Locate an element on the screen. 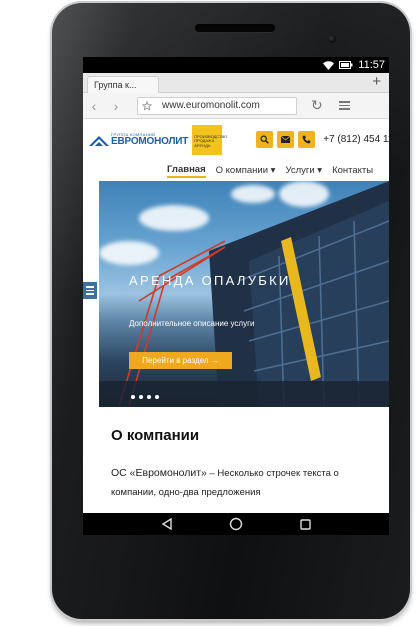  browser-toolbar: ‹ › www.euromonolit.com ↻ is located at coordinates (236, 106).